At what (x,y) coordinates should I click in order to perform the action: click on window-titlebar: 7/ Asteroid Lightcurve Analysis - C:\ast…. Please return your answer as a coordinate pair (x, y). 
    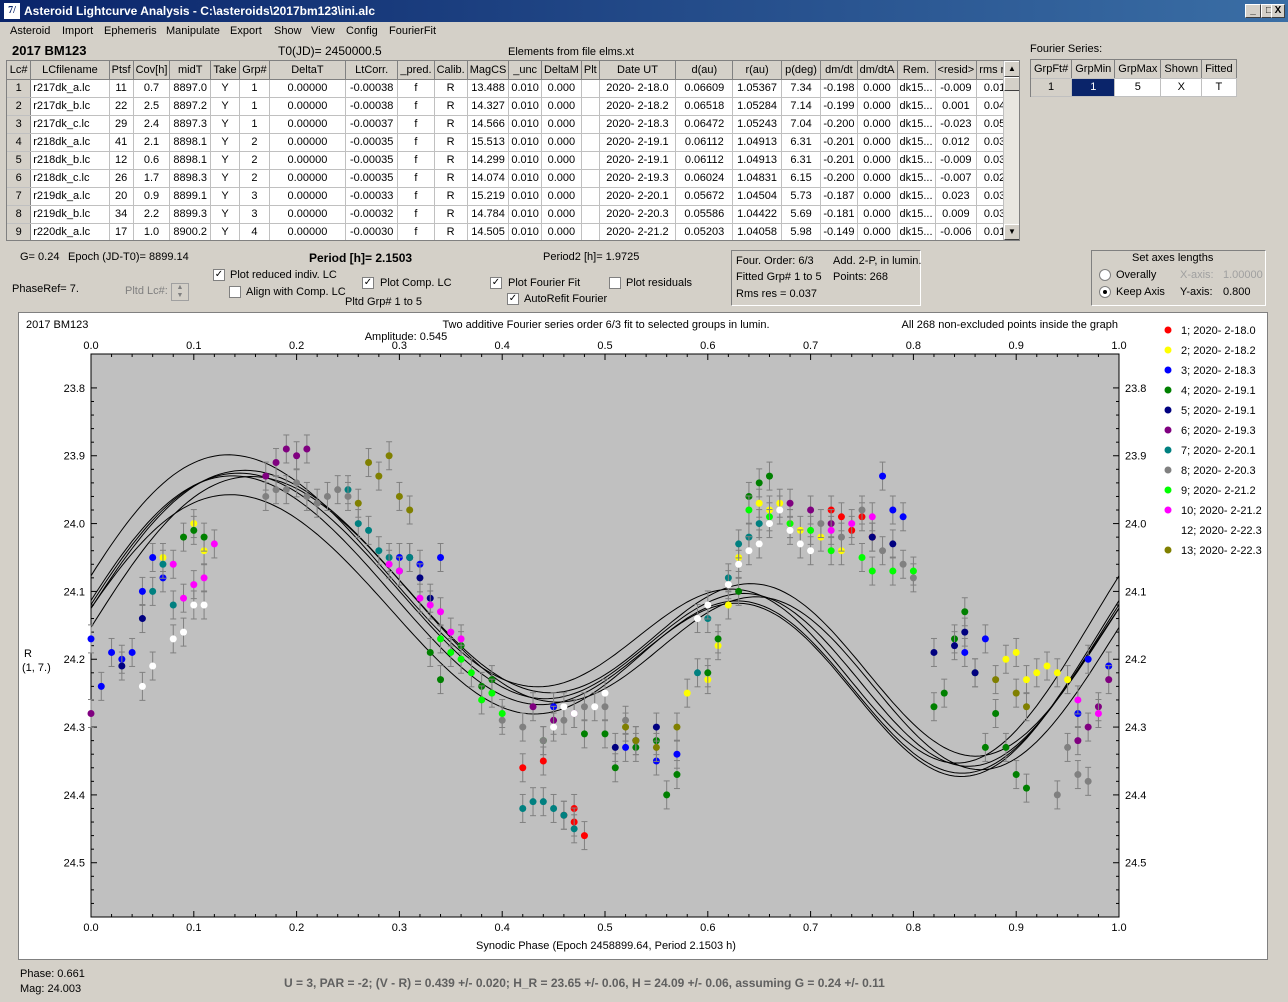
    Looking at the image, I should click on (644, 11).